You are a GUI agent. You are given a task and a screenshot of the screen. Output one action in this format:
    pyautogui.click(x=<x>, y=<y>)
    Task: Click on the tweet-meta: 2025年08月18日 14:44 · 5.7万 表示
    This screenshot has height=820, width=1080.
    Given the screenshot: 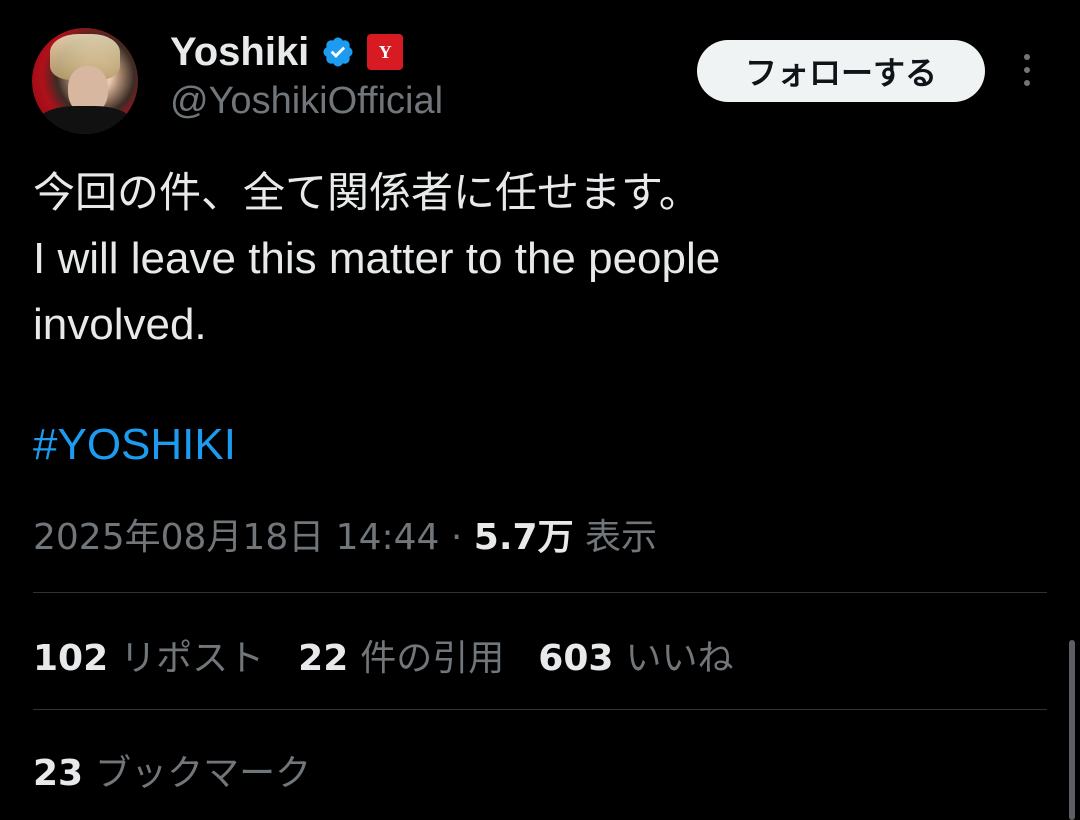 What is the action you would take?
    pyautogui.click(x=345, y=534)
    